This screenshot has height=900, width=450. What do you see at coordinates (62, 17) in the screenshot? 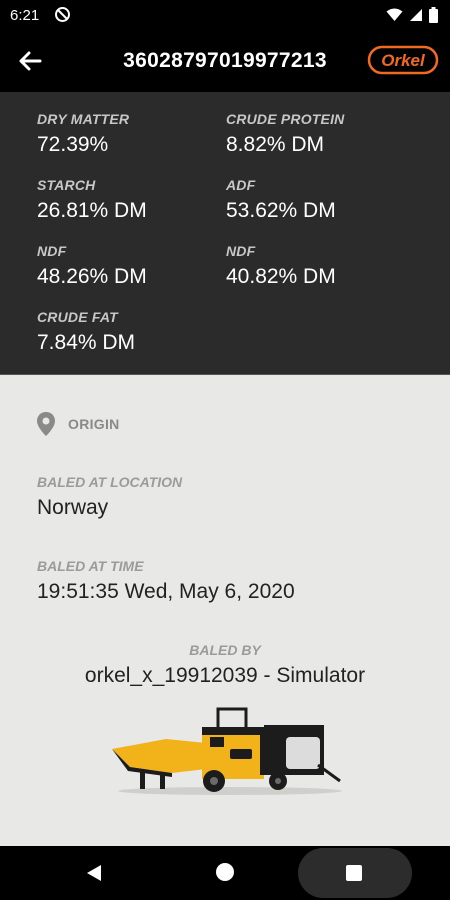
I see `no-disturb-icon` at bounding box center [62, 17].